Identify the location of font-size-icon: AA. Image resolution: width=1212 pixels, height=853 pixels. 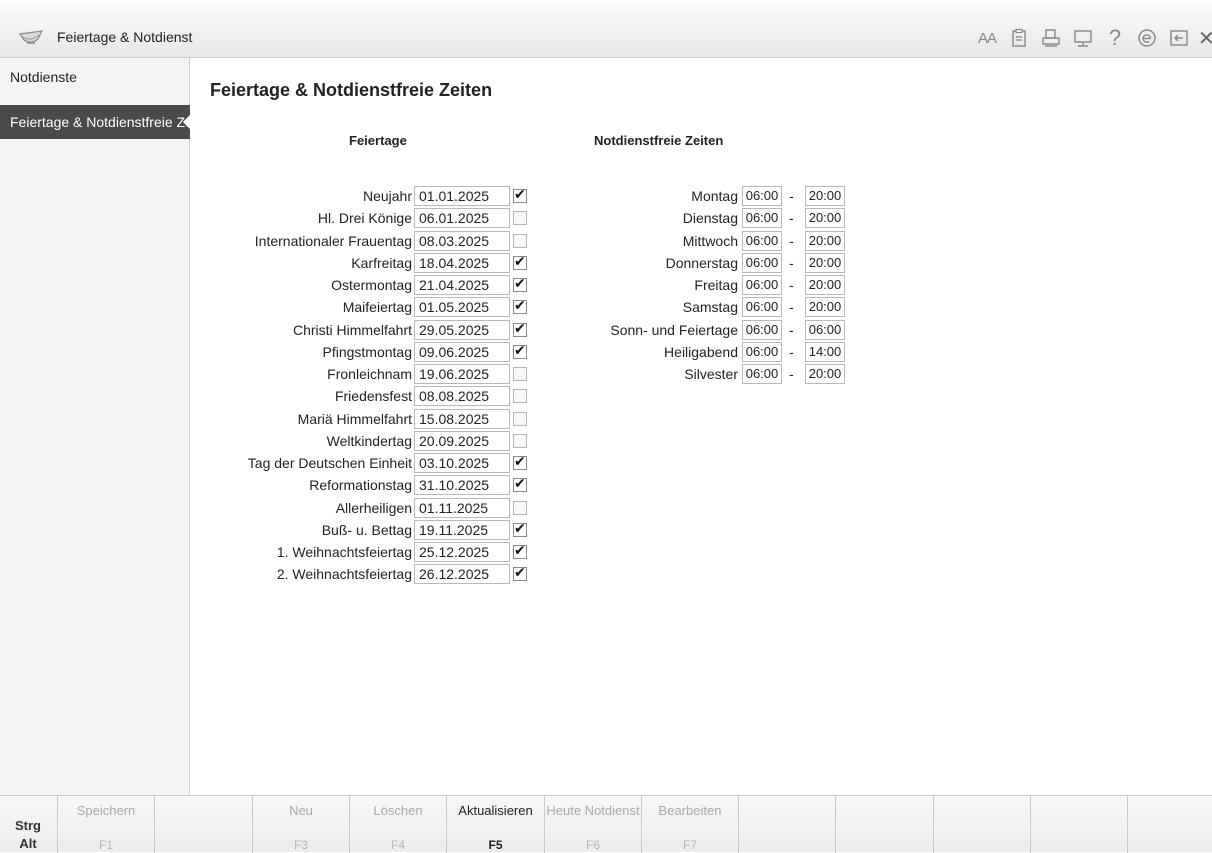
(987, 38).